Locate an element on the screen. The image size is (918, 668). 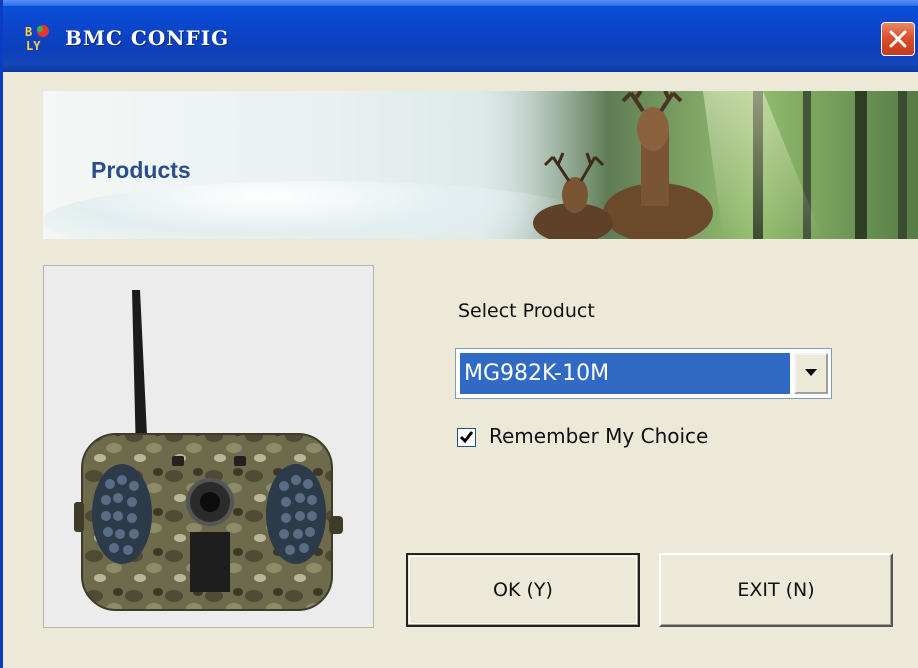
app-logo-icon: B LY is located at coordinates (37, 38).